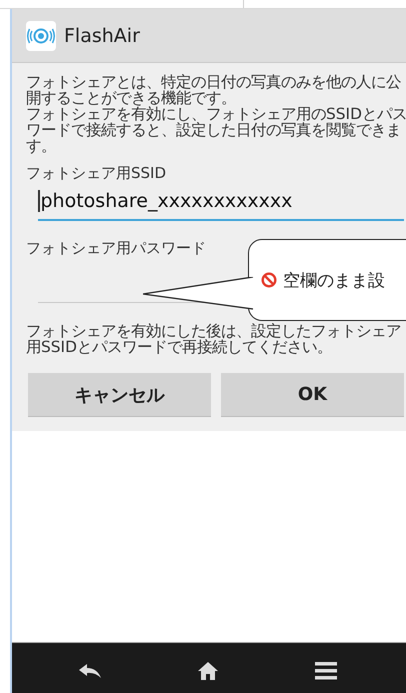 Image resolution: width=406 pixels, height=693 pixels. I want to click on input-field: photoshare_xxxxxxxxxxxx, so click(221, 202).